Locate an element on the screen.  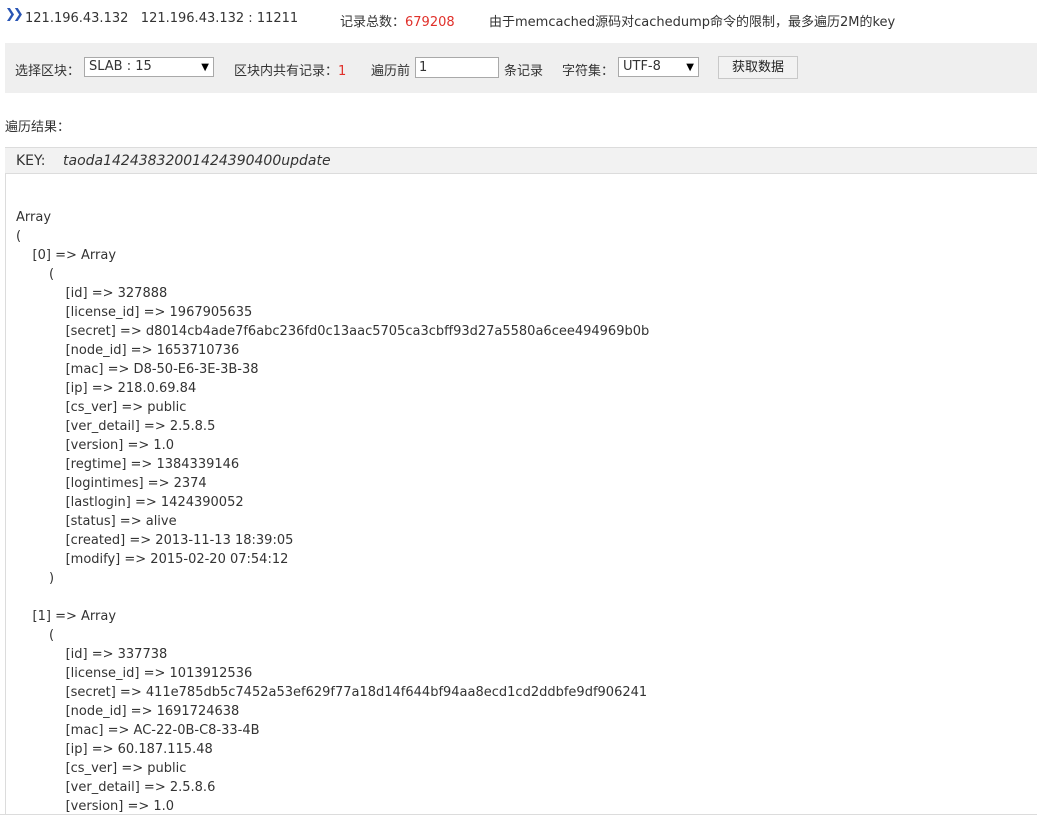
dump-line: [id] => 337738 is located at coordinates (92, 654).